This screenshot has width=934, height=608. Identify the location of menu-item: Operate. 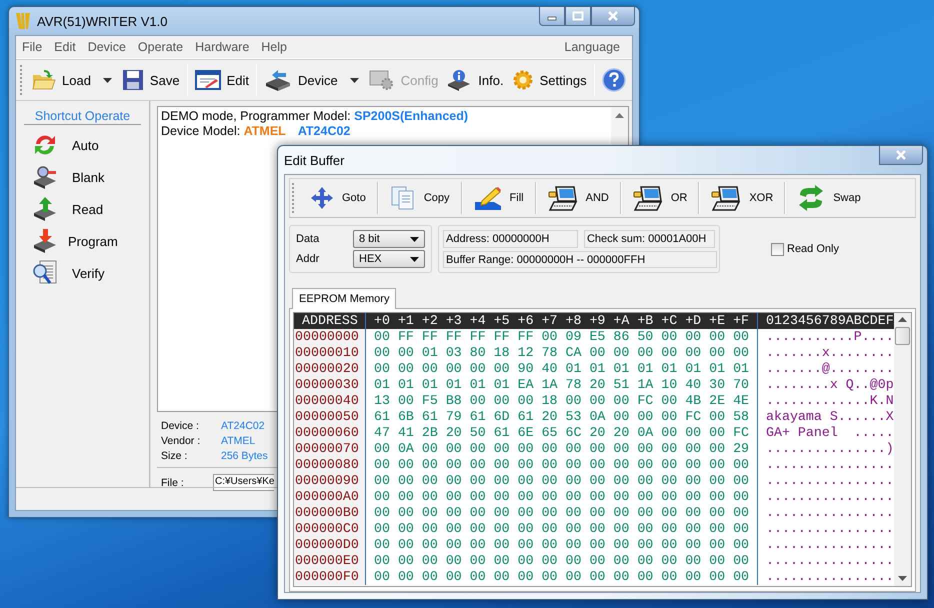
(161, 47).